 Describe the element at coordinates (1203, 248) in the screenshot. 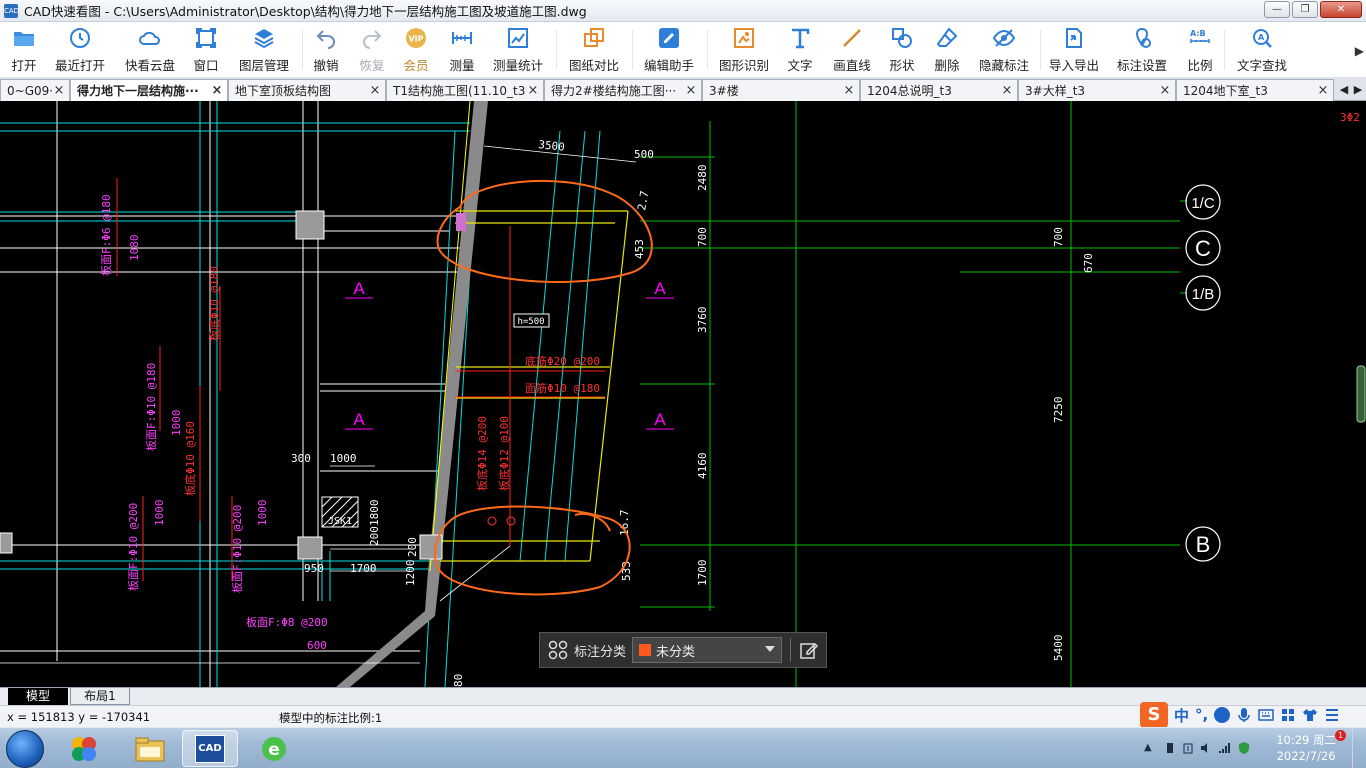

I see `axis-label-c: C` at that location.